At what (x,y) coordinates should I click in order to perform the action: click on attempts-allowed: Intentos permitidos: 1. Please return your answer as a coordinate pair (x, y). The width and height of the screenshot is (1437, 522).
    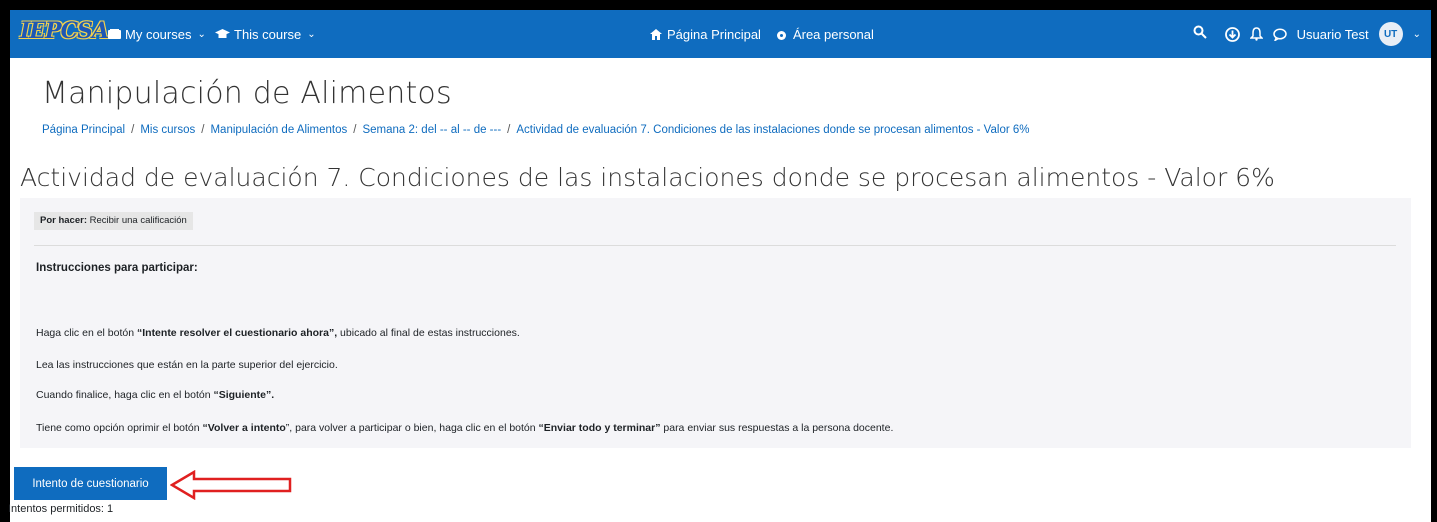
    Looking at the image, I should click on (61, 509).